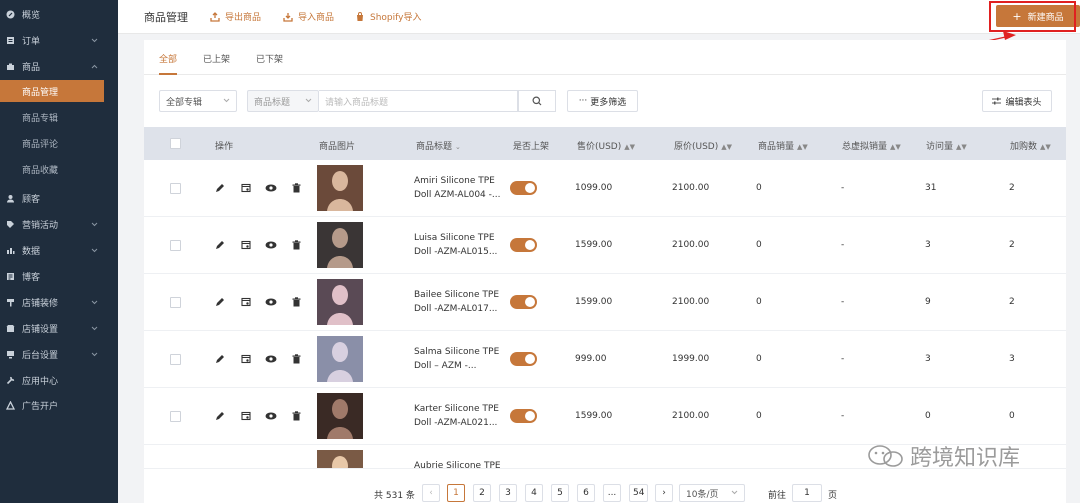  What do you see at coordinates (59, 40) in the screenshot?
I see `sidebar-item-orders: 订单` at bounding box center [59, 40].